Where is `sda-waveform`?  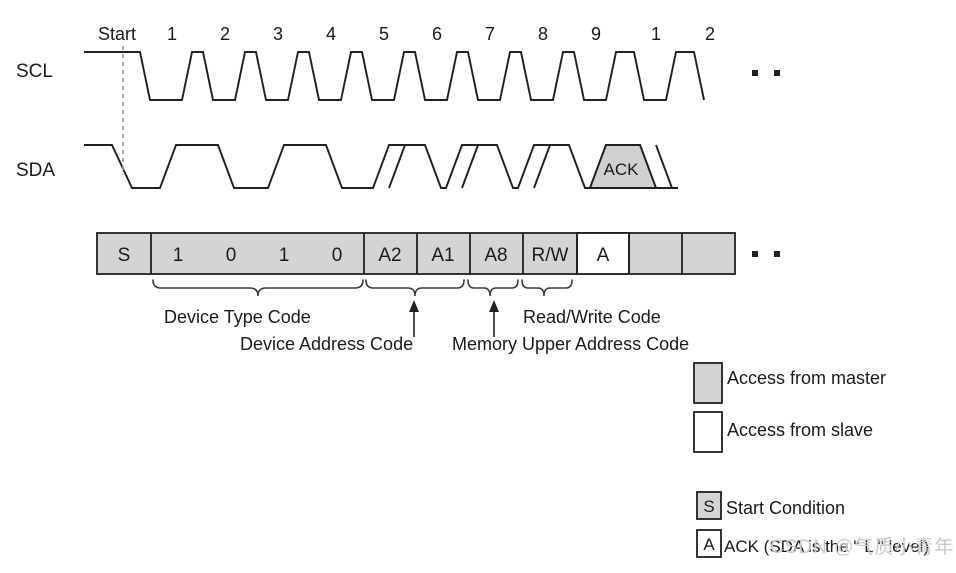
sda-waveform is located at coordinates (381, 166).